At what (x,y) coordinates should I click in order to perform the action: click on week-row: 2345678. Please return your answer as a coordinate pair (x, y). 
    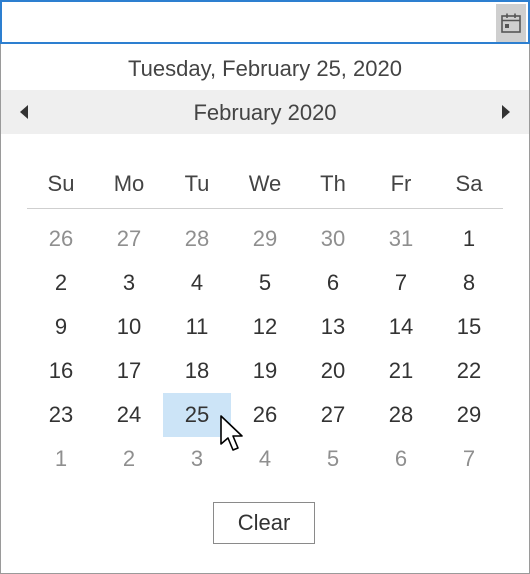
    Looking at the image, I should click on (265, 283).